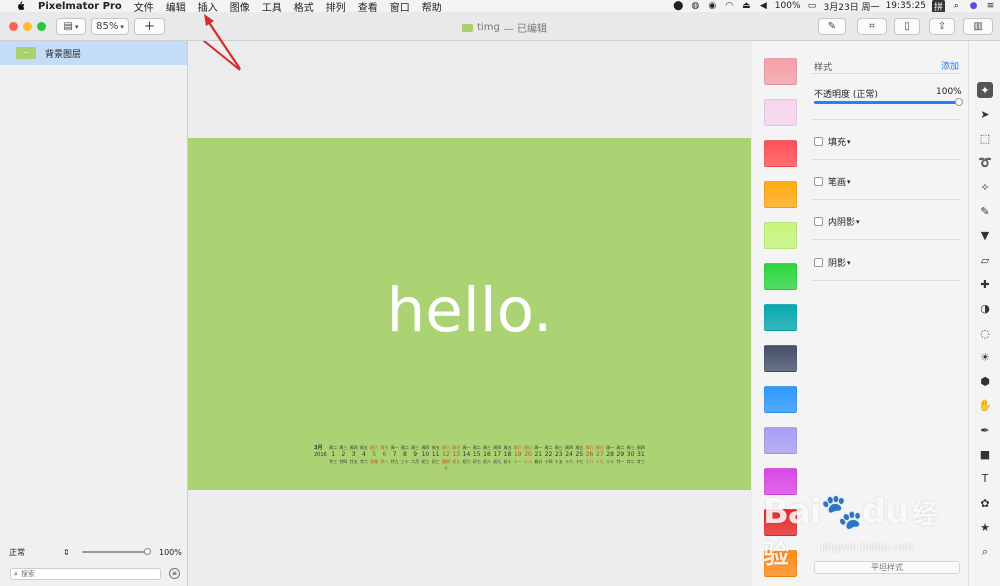 The image size is (1000, 586). What do you see at coordinates (956, 6) in the screenshot?
I see `spotlight-icon: ⌕` at bounding box center [956, 6].